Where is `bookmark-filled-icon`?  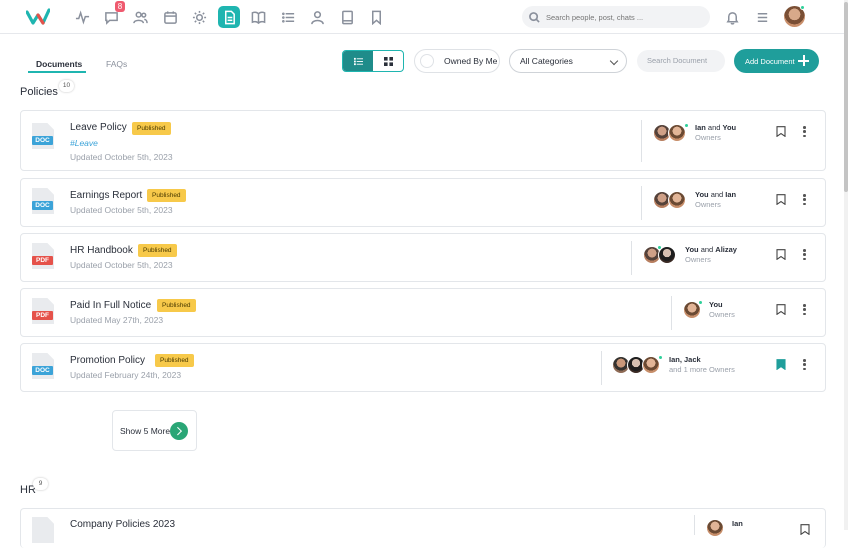 bookmark-filled-icon is located at coordinates (781, 364).